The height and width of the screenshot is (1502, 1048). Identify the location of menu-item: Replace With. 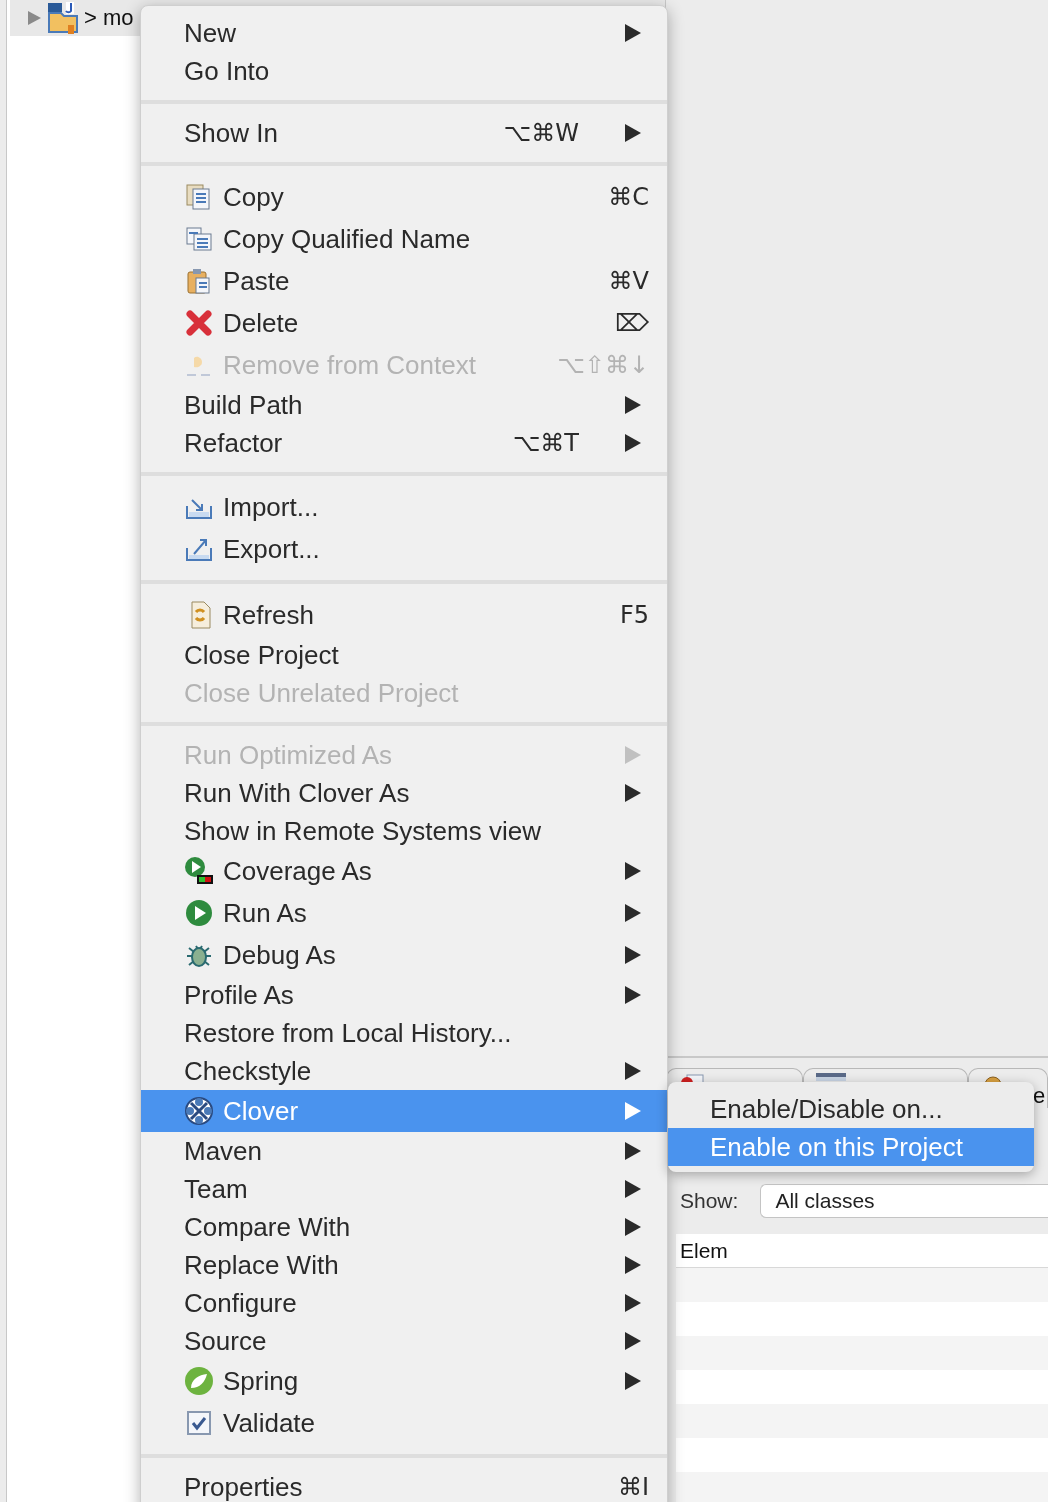
(404, 1265).